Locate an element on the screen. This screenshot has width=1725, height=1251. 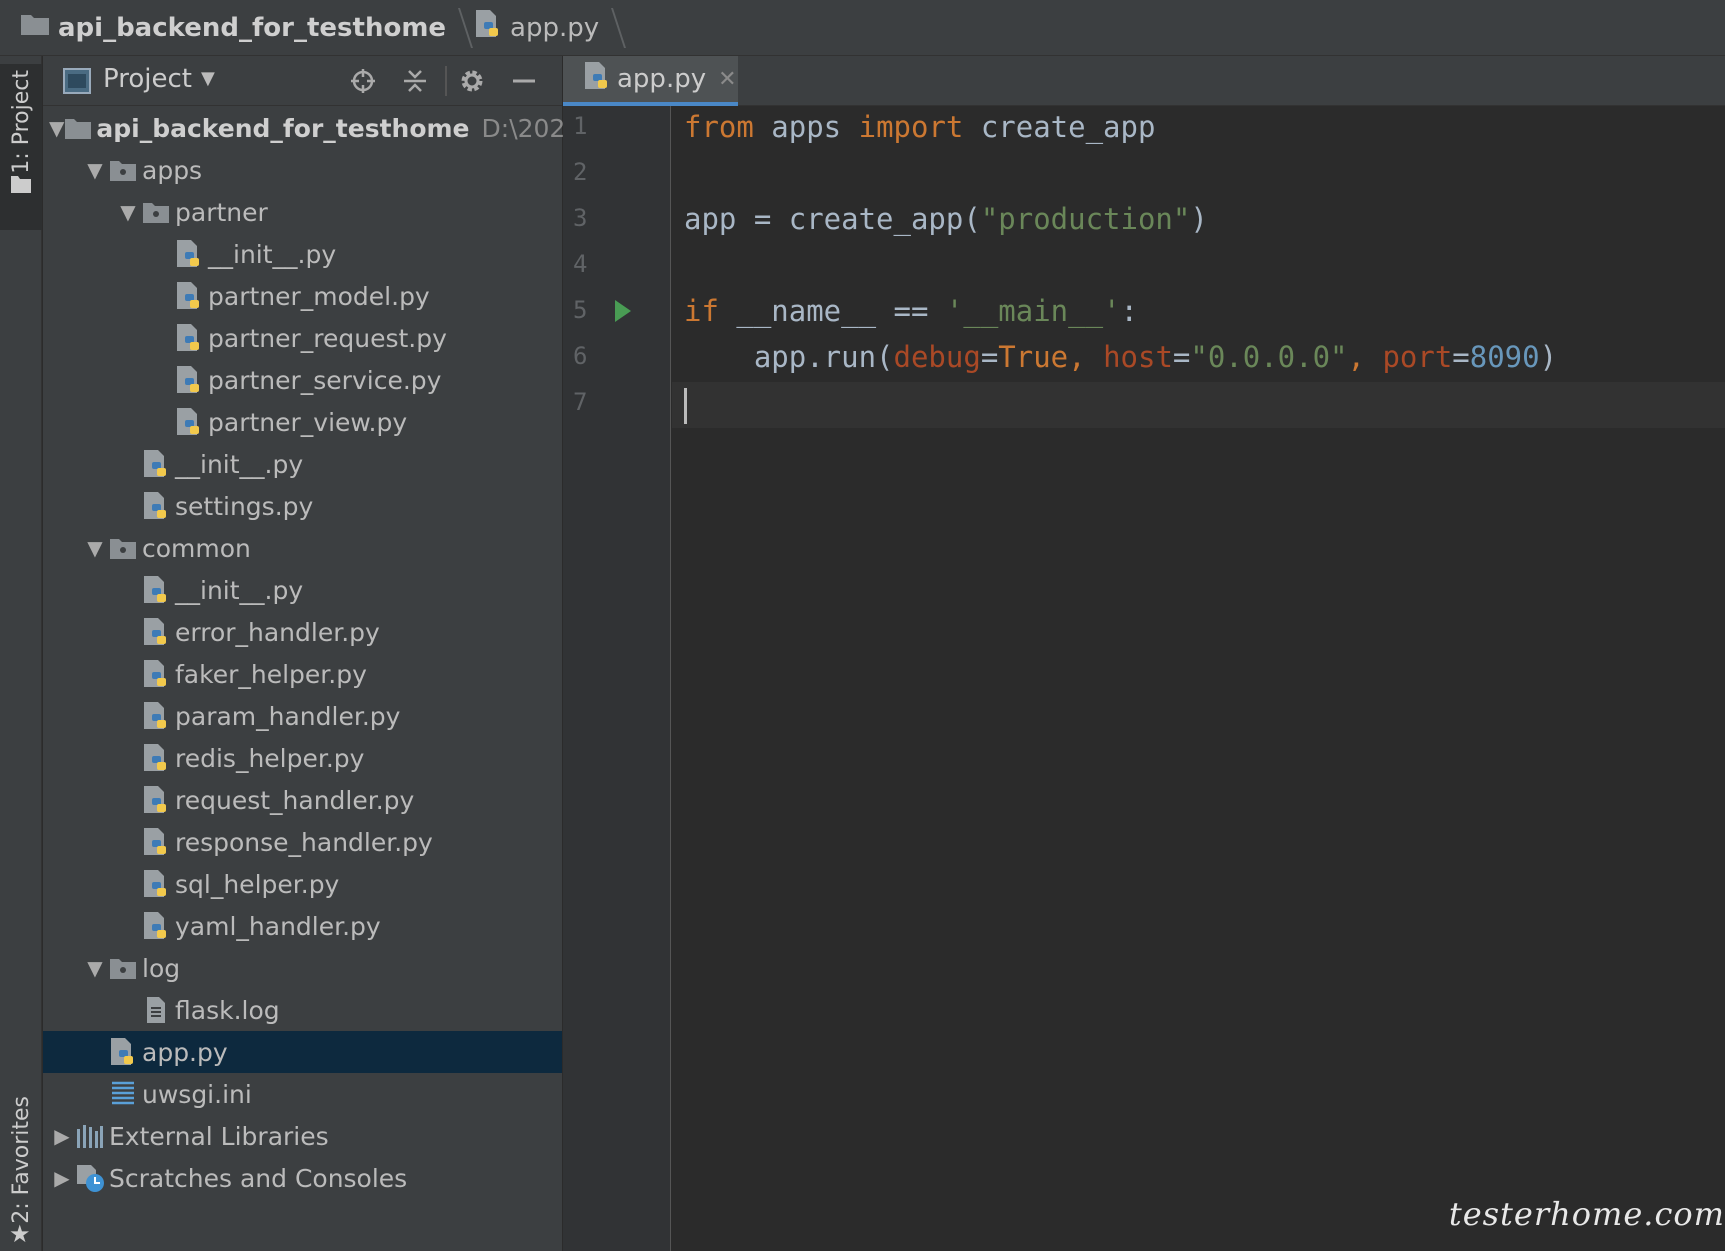
tree-item: partner_view.py is located at coordinates (302, 422).